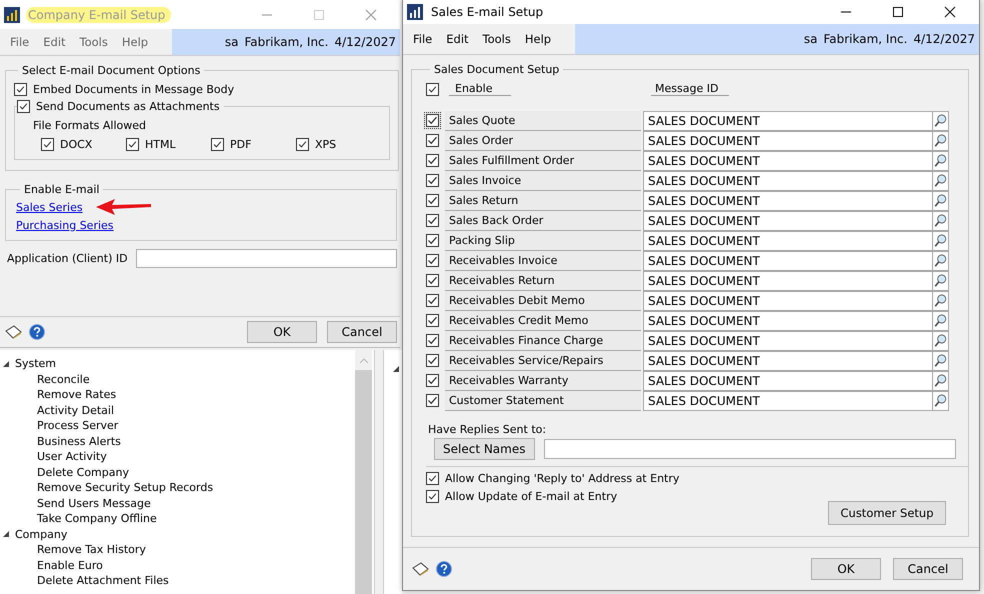  Describe the element at coordinates (177, 580) in the screenshot. I see `tree-item: Delete Attachment Files` at that location.